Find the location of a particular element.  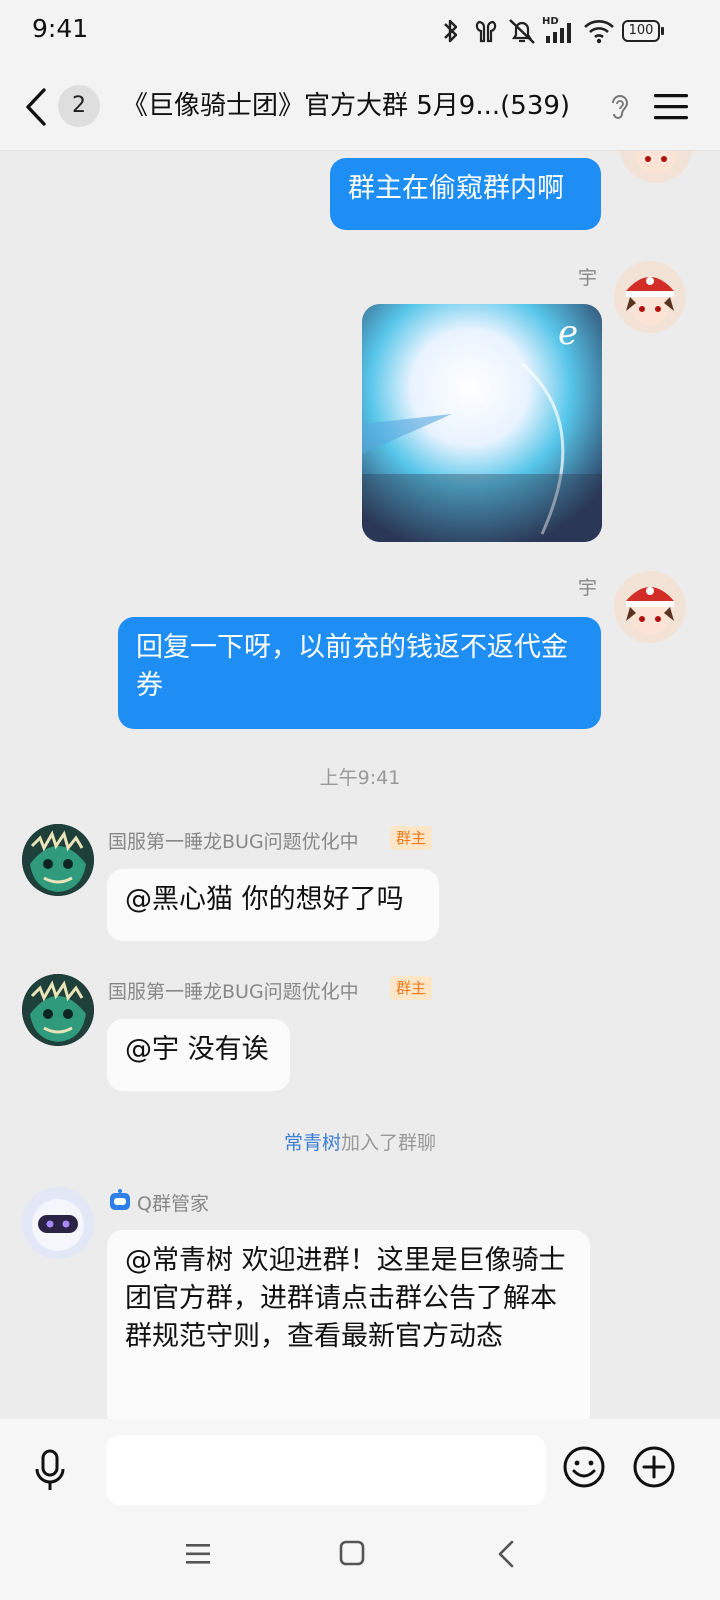

voice-icon is located at coordinates (50, 1471).